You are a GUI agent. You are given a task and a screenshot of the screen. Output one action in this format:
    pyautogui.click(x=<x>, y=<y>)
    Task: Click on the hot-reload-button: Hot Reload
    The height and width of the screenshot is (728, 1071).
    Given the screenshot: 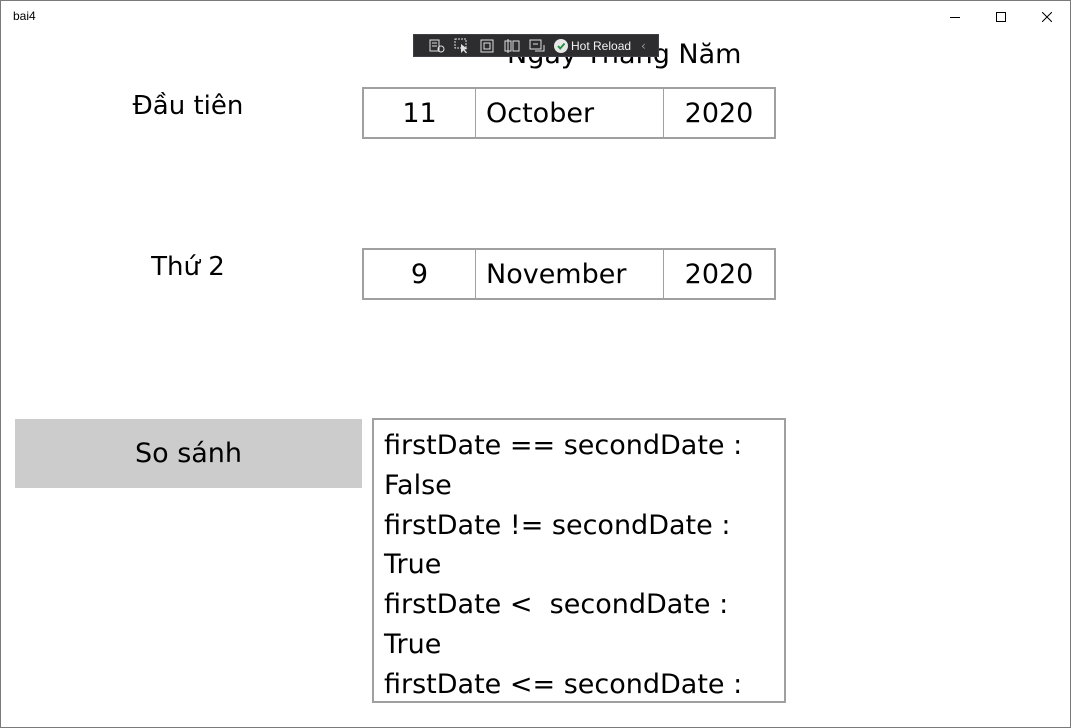 What is the action you would take?
    pyautogui.click(x=593, y=45)
    